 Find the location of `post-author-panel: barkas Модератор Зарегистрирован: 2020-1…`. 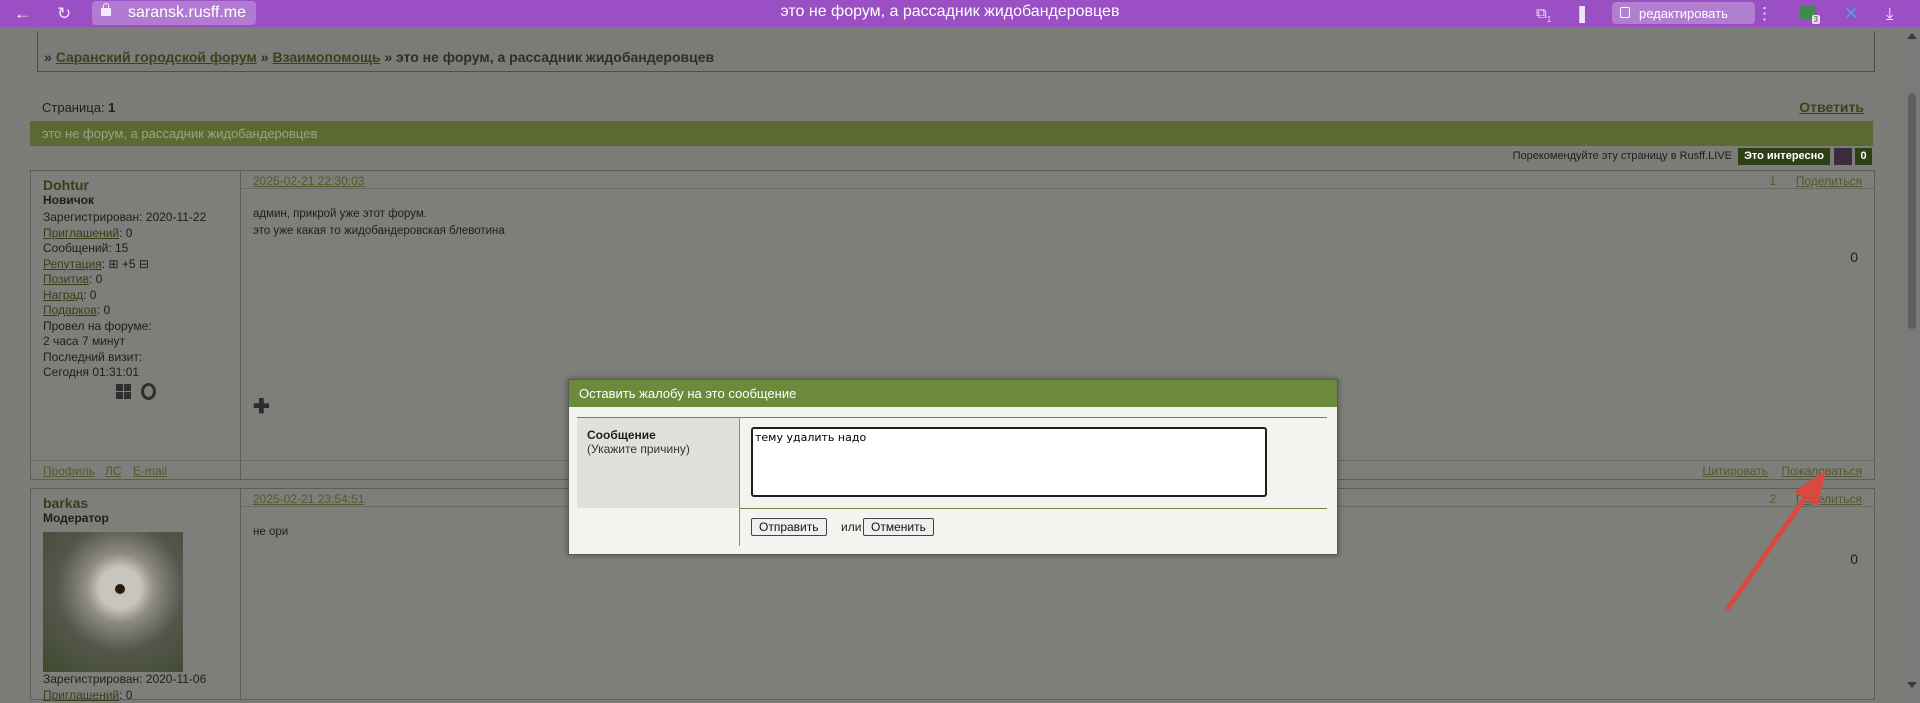

post-author-panel: barkas Модератор Зарегистрирован: 2020-1… is located at coordinates (136, 595).